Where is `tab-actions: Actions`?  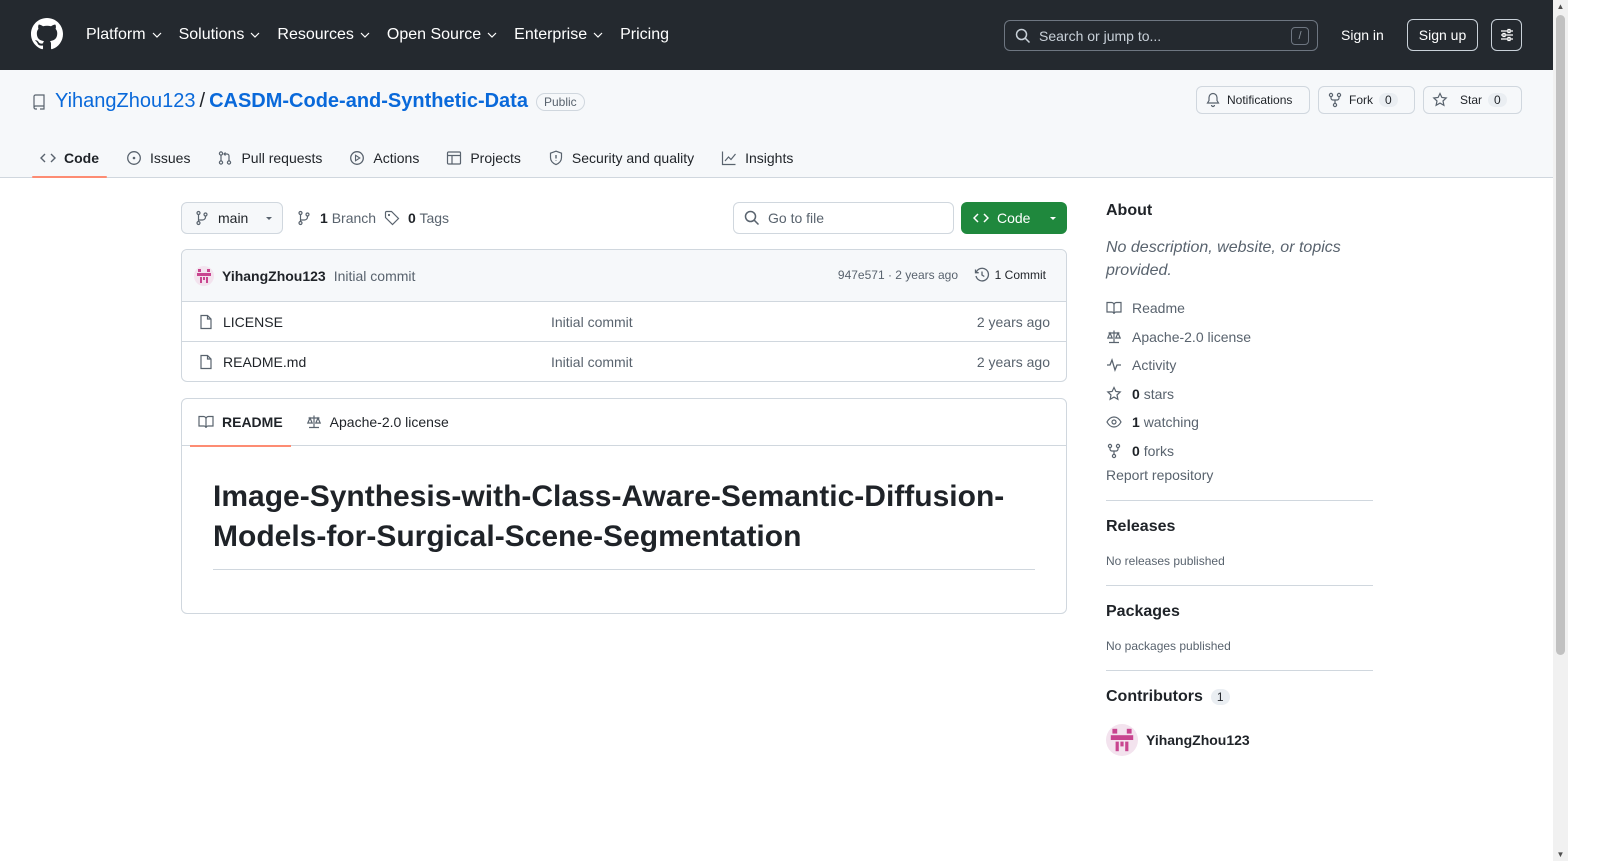
tab-actions: Actions is located at coordinates (384, 158).